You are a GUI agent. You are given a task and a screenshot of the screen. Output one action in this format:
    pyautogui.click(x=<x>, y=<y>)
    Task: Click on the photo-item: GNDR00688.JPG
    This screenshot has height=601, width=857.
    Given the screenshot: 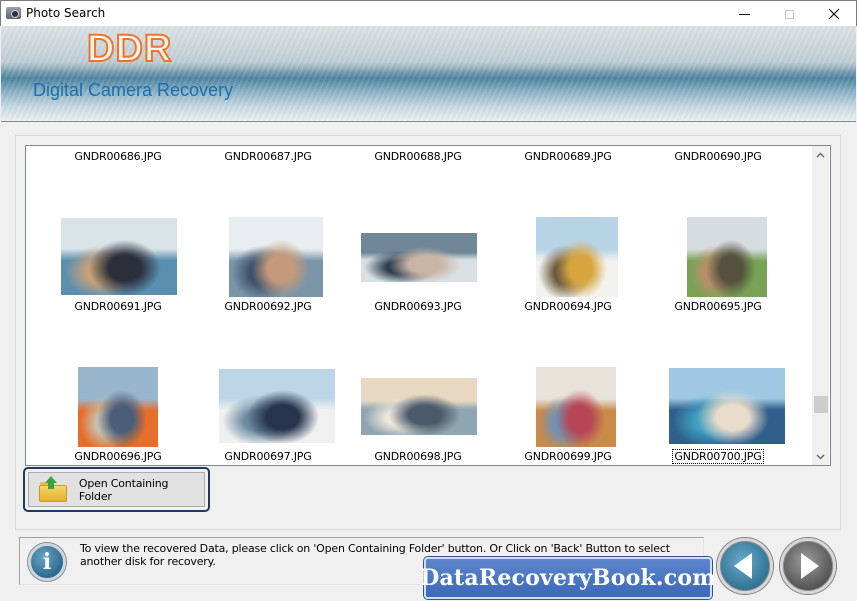 What is the action you would take?
    pyautogui.click(x=418, y=154)
    